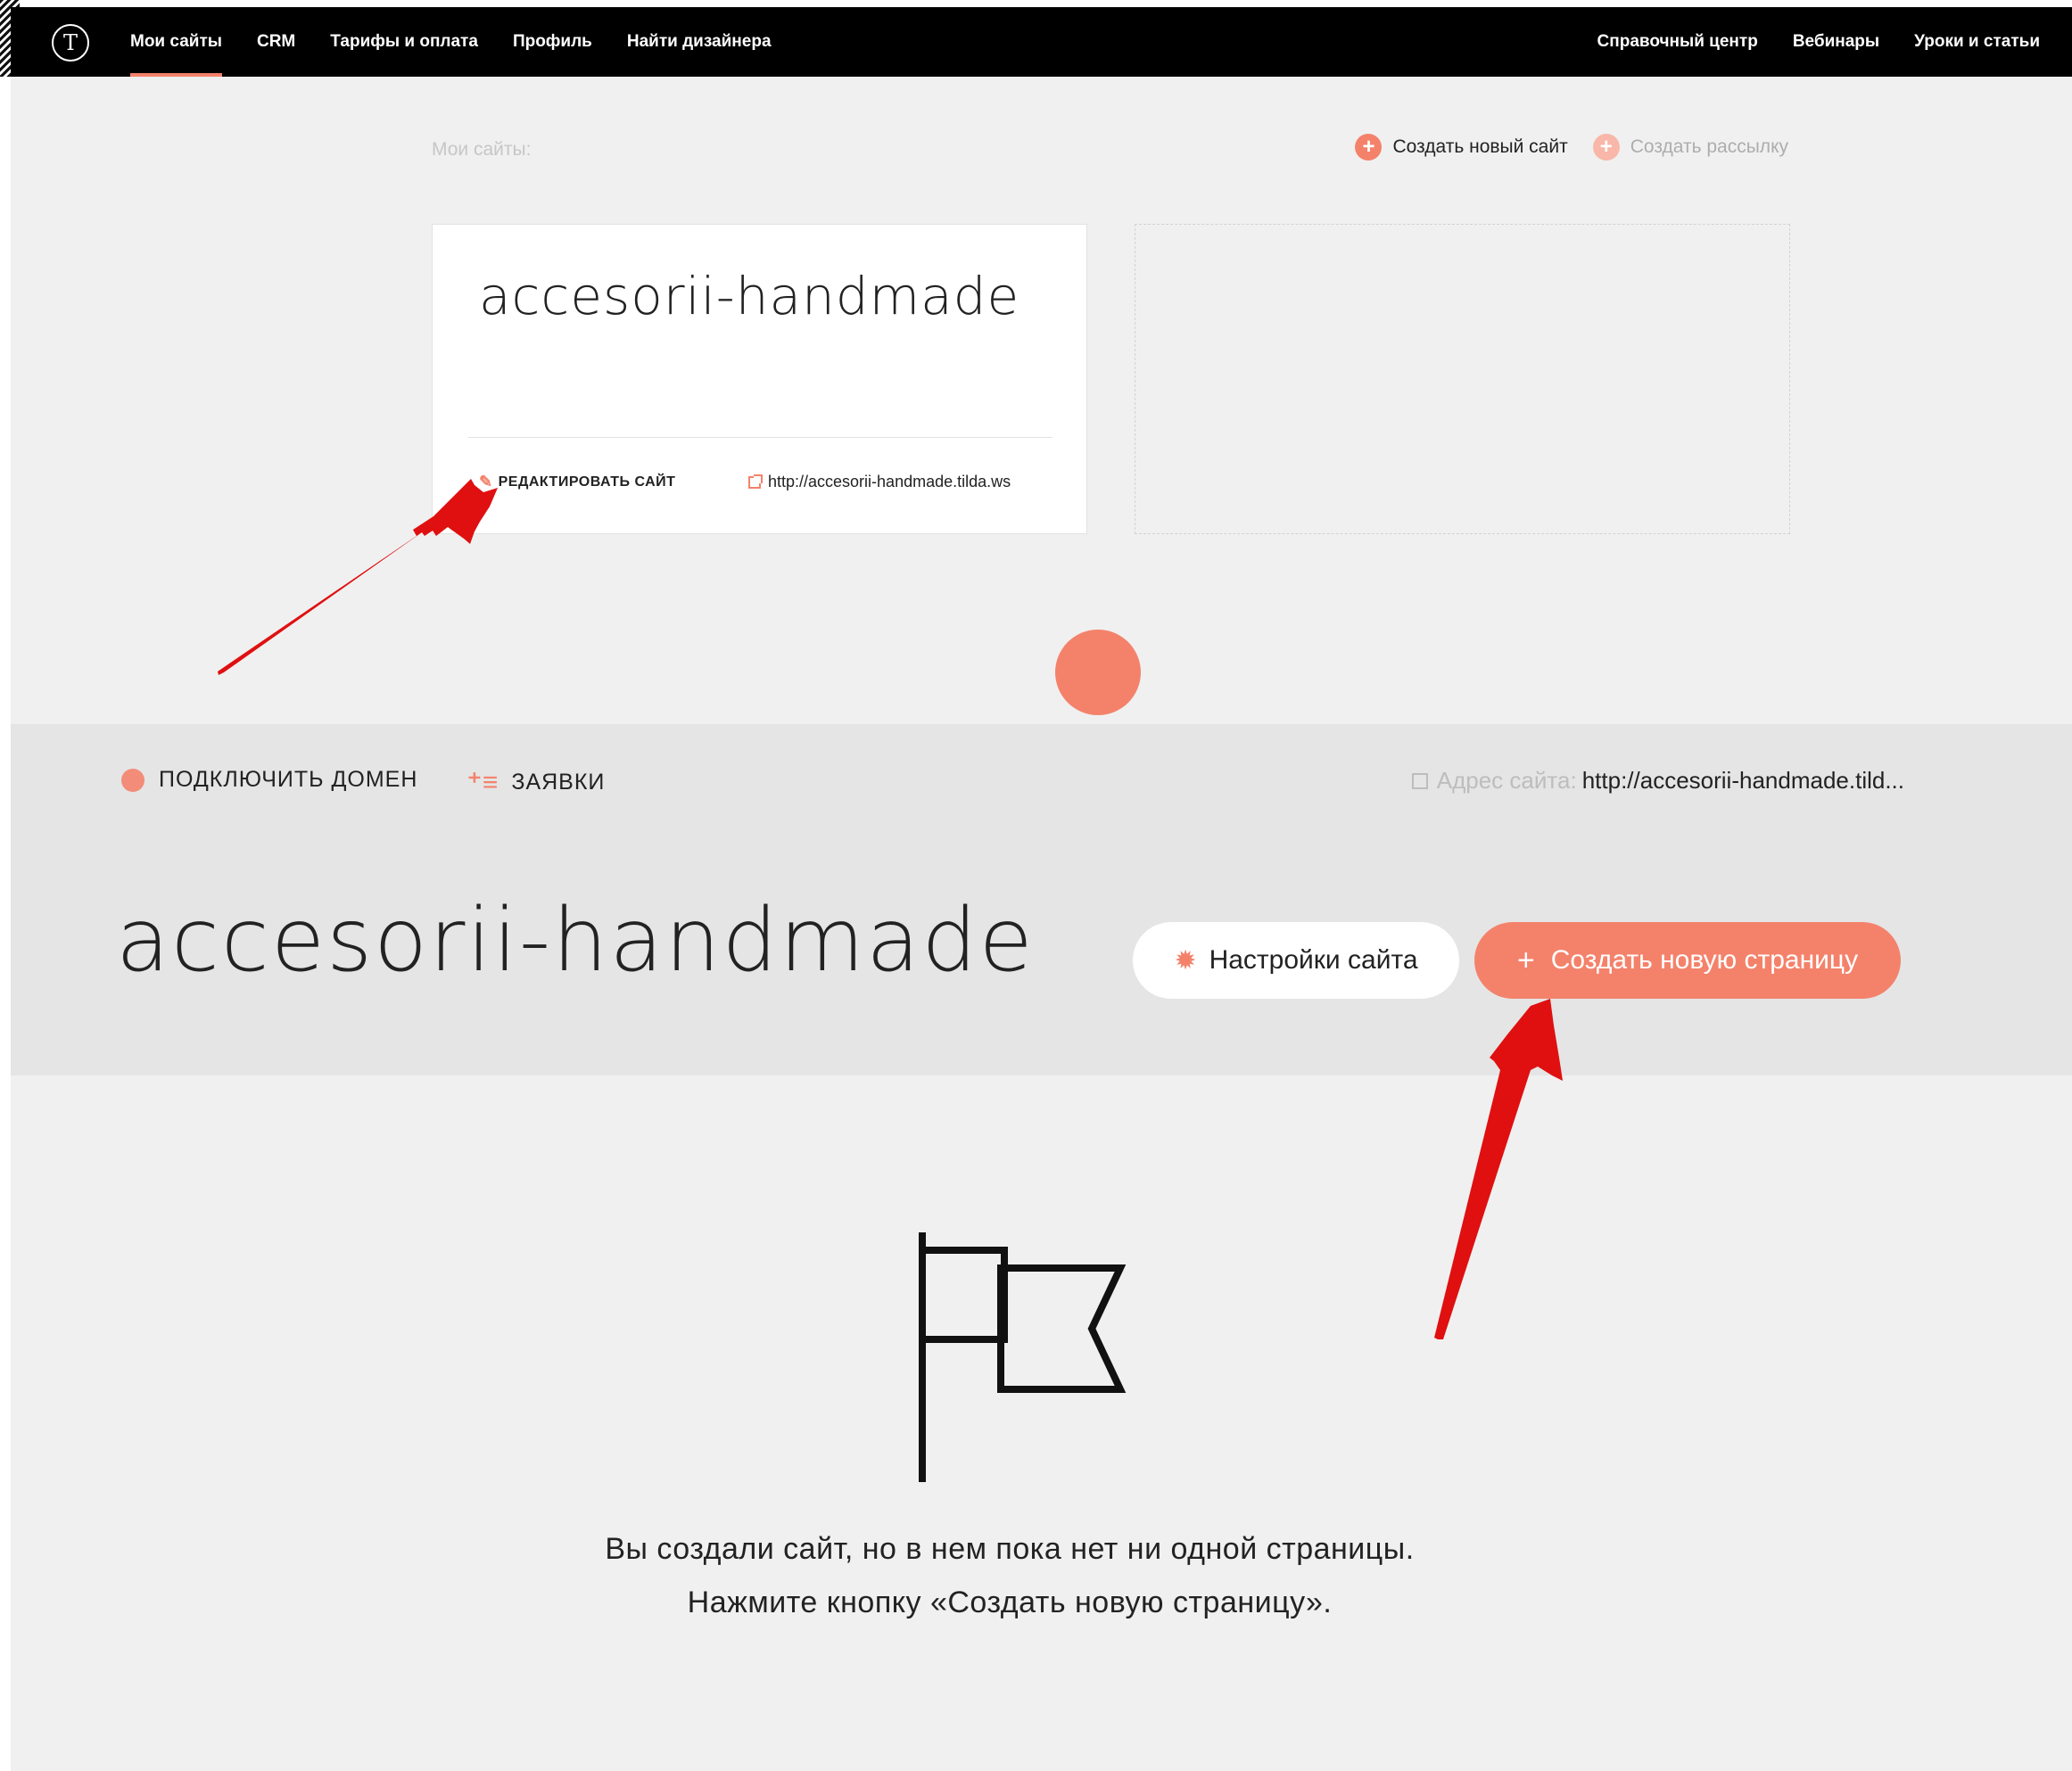  I want to click on panel-actions: + Создать новый сайт + Создать рассылку, so click(1559, 147).